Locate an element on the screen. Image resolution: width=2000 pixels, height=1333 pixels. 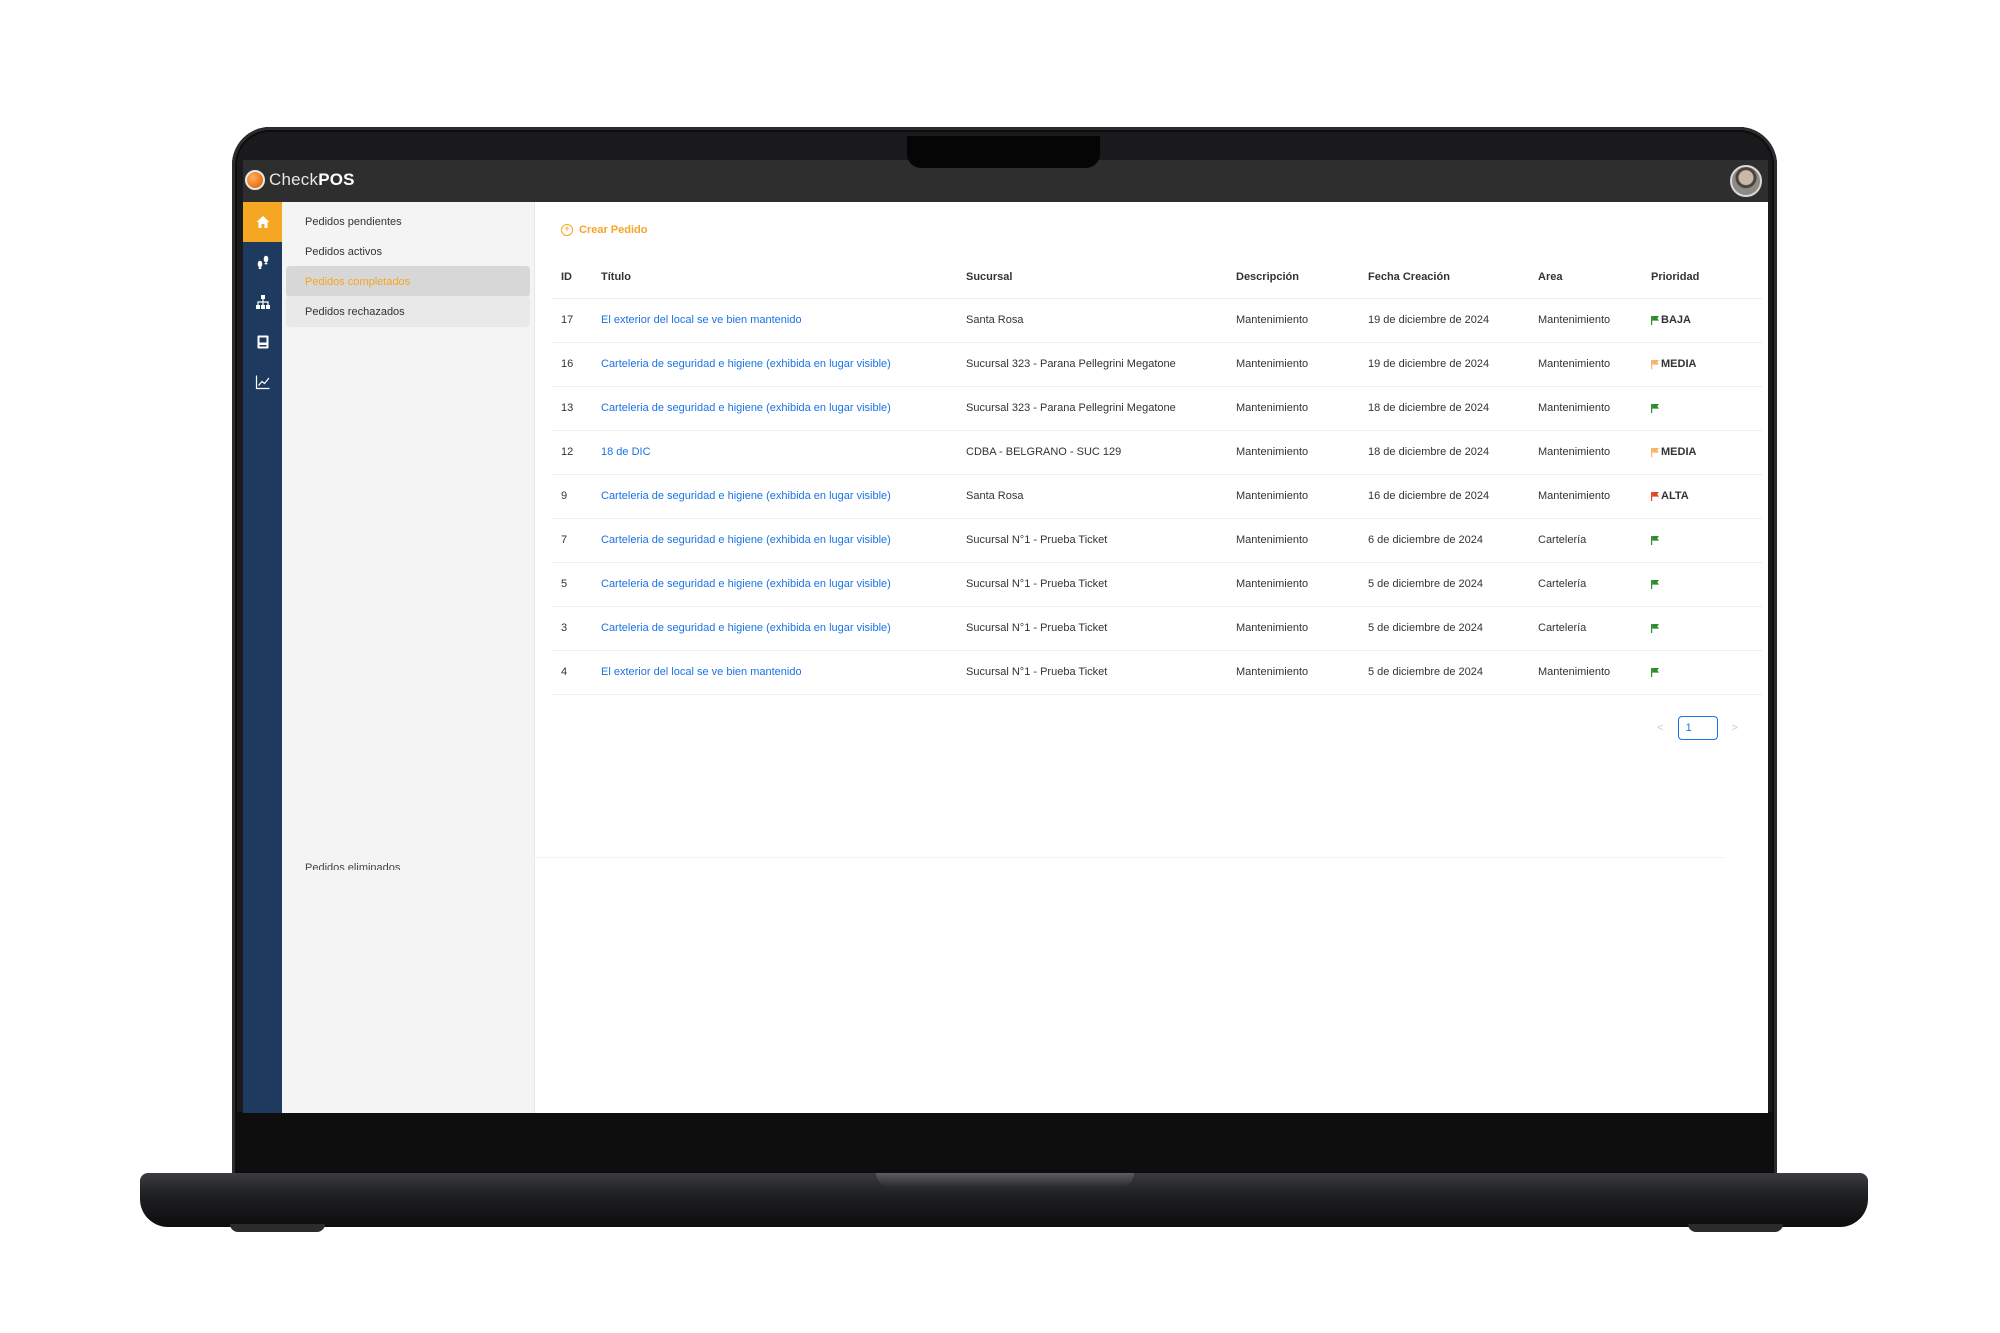
col-id: ID is located at coordinates (572, 277).